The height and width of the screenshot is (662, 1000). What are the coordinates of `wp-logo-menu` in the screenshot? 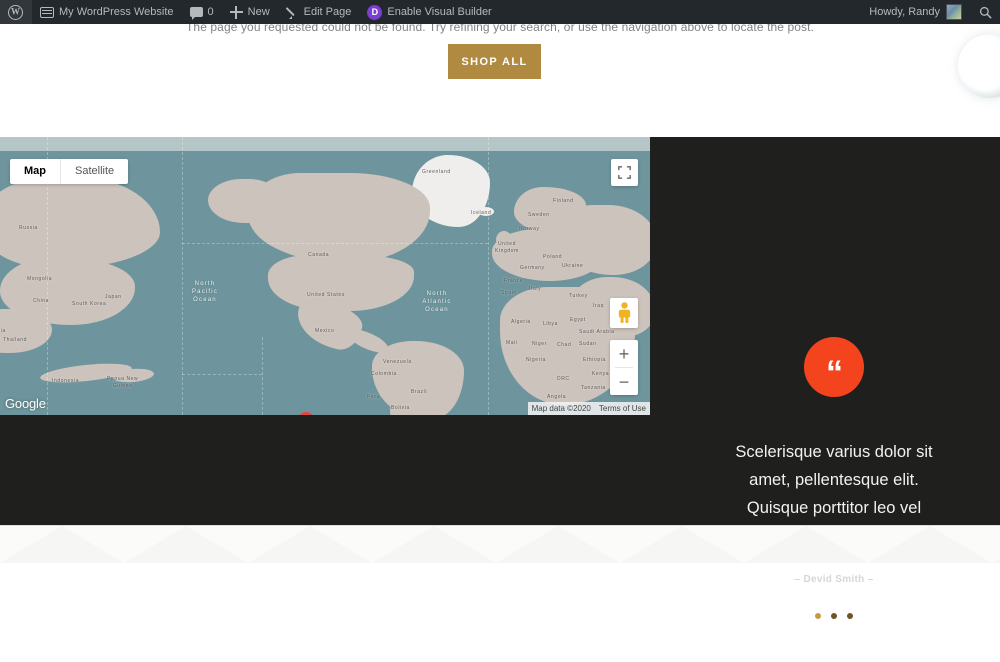 It's located at (16, 12).